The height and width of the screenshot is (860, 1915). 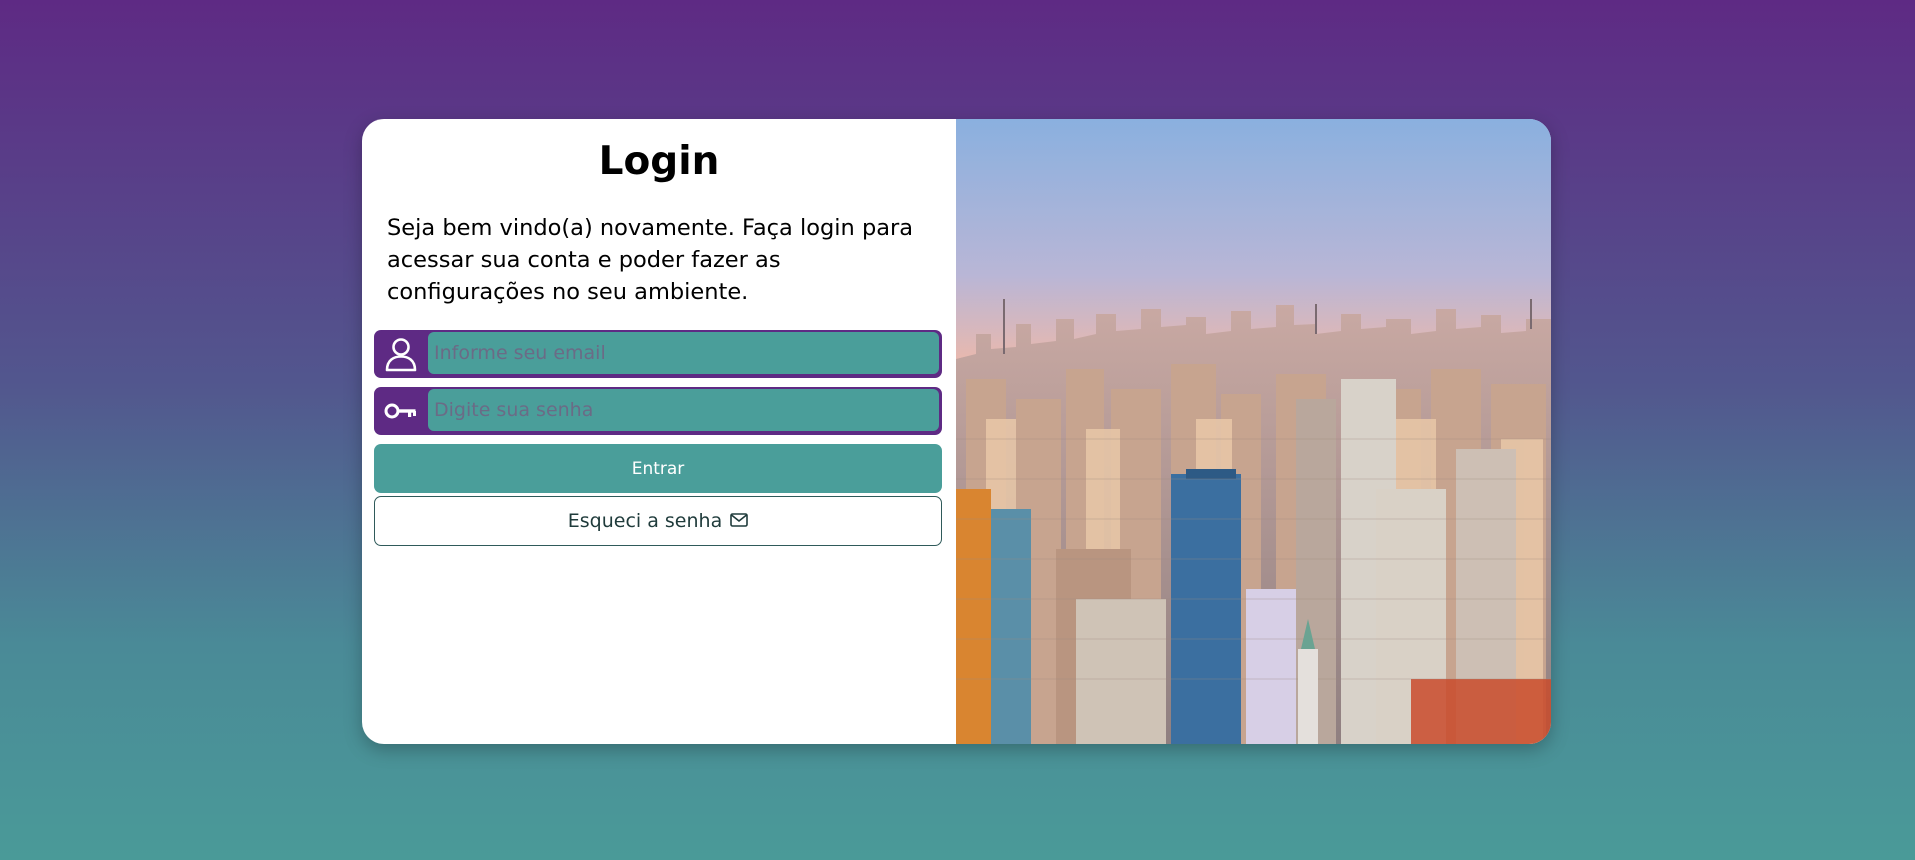 I want to click on forgot-password-label: Esqueci a senha, so click(x=645, y=521).